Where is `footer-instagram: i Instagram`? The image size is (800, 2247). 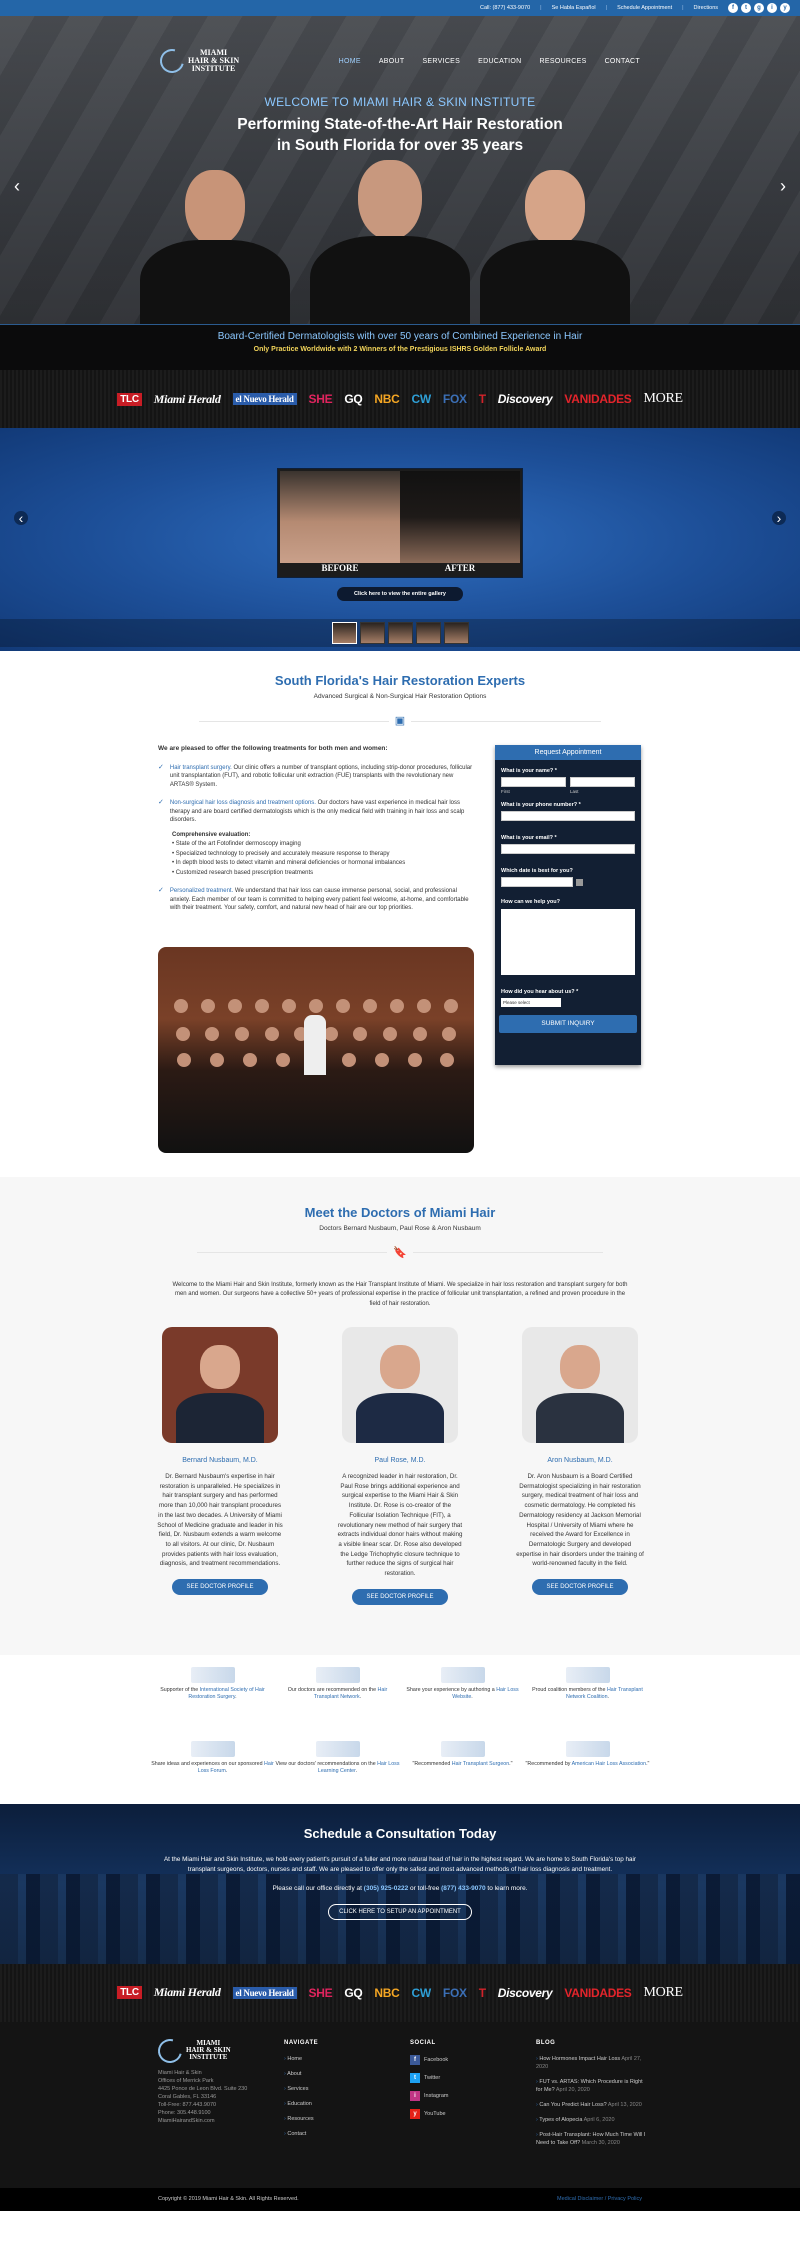 footer-instagram: i Instagram is located at coordinates (473, 2095).